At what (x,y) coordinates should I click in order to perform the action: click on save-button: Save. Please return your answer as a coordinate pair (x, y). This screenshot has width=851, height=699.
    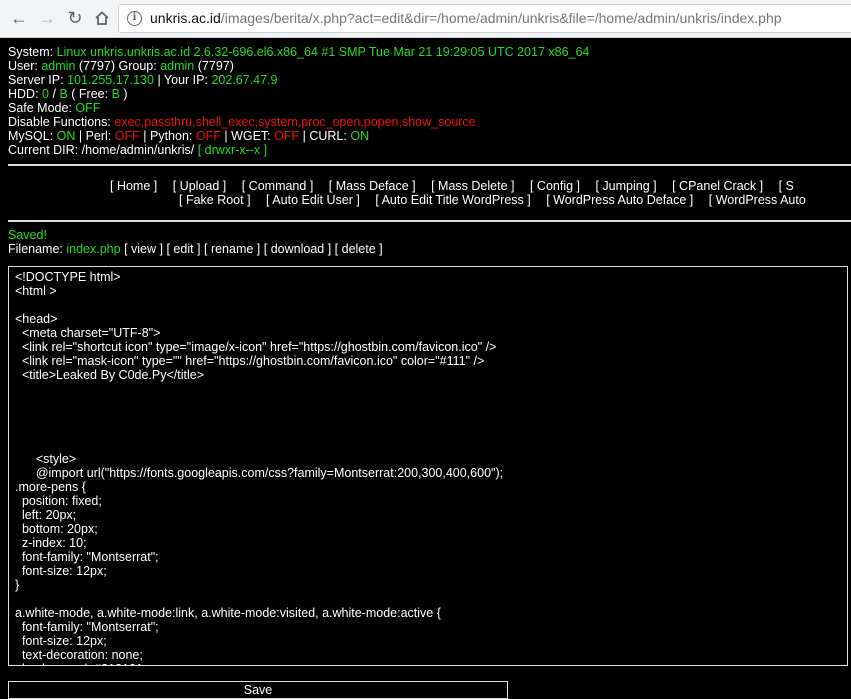
    Looking at the image, I should click on (258, 690).